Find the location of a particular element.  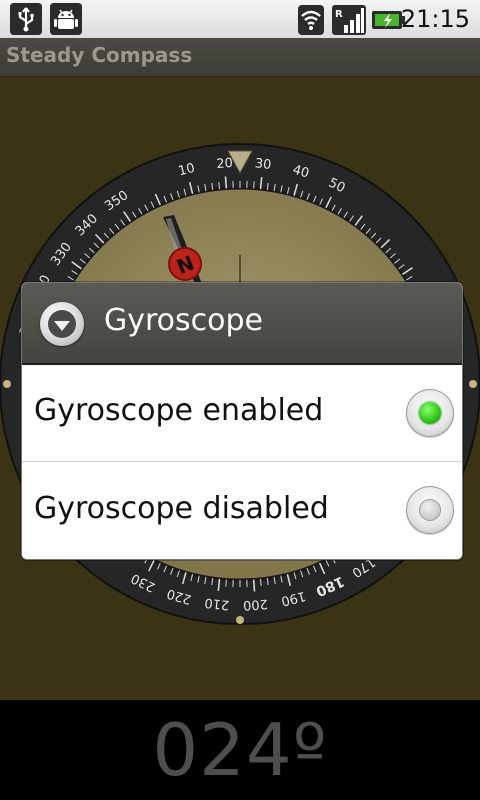

option-gyroscope-enabled: Gyroscope enabled is located at coordinates (242, 413).